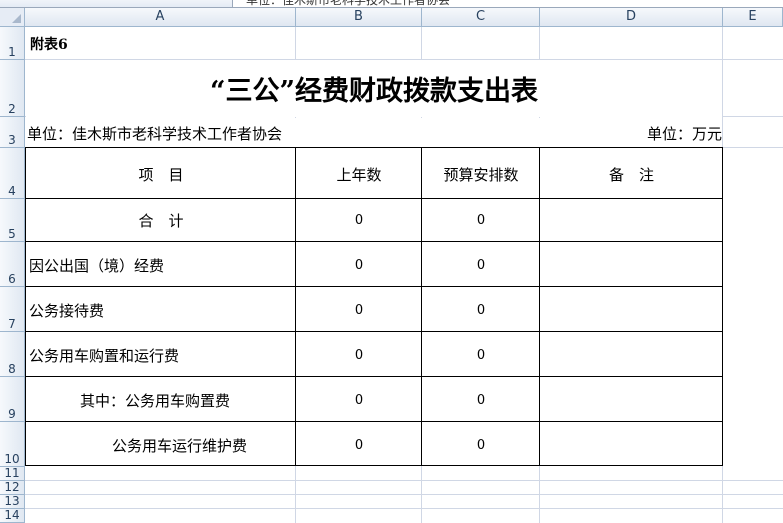 The width and height of the screenshot is (783, 523). I want to click on row-label-vehicle-operation: 公务用车运行维护费, so click(203, 445).